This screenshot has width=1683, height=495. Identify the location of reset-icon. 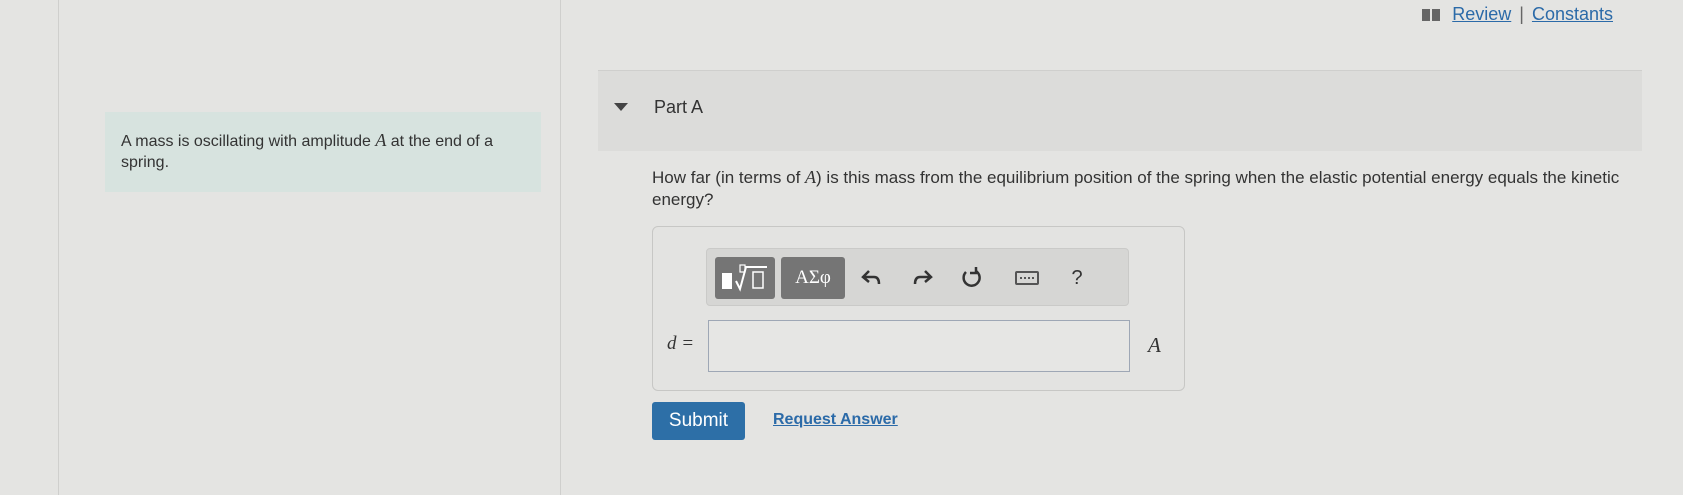
(971, 277).